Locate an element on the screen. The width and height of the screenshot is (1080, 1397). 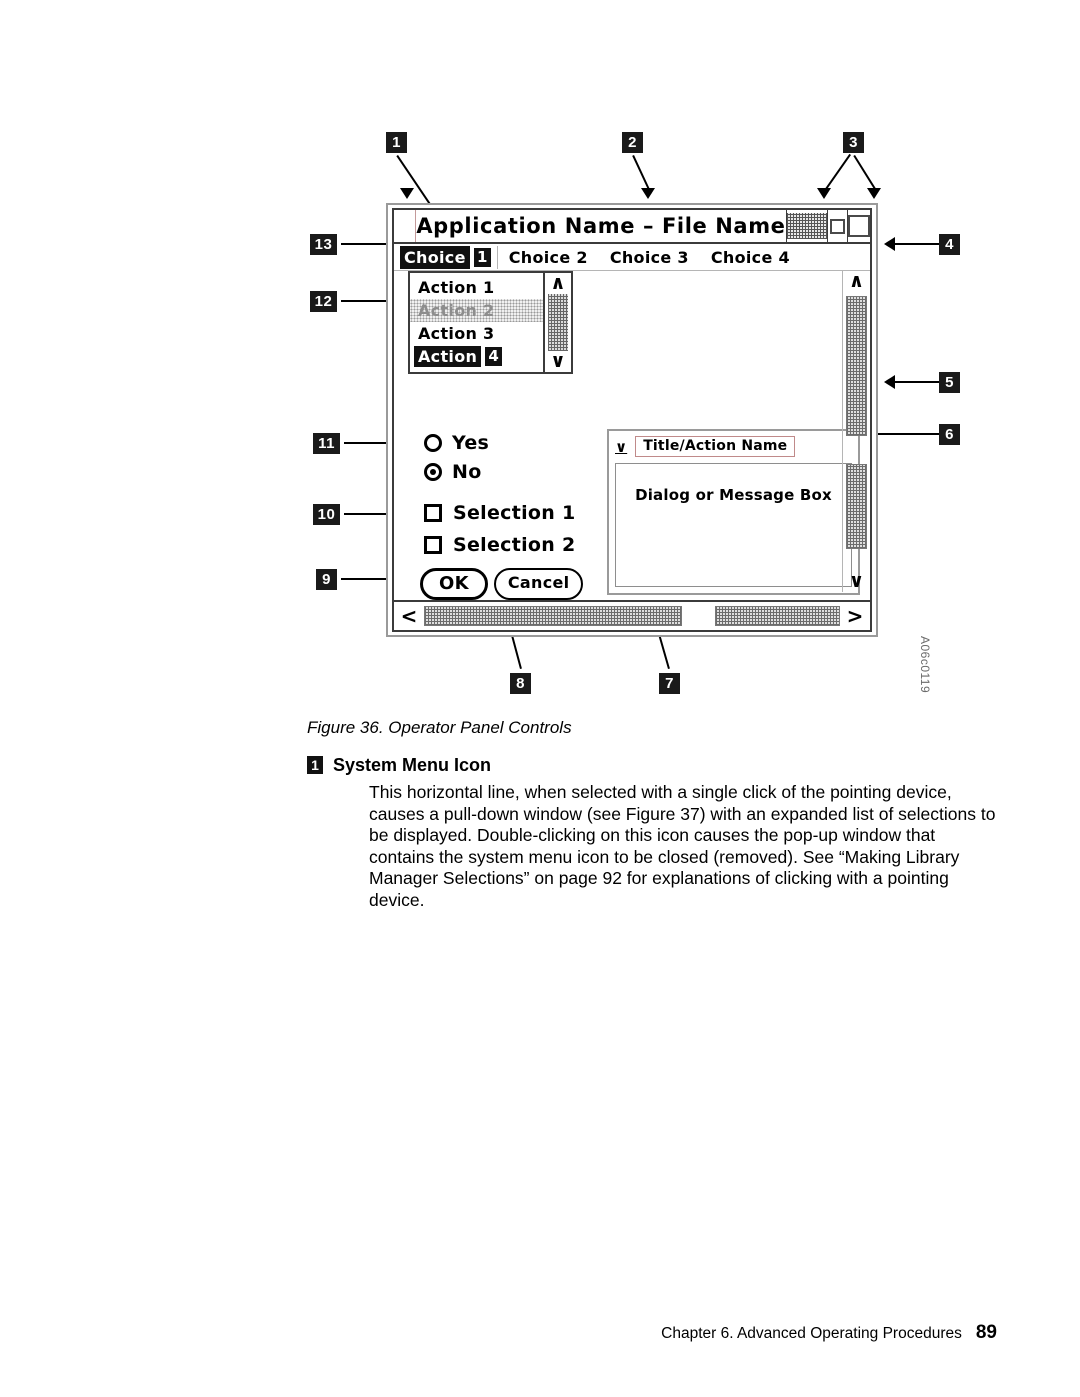
pull-down-item-action-4-label: Action is located at coordinates (448, 356).